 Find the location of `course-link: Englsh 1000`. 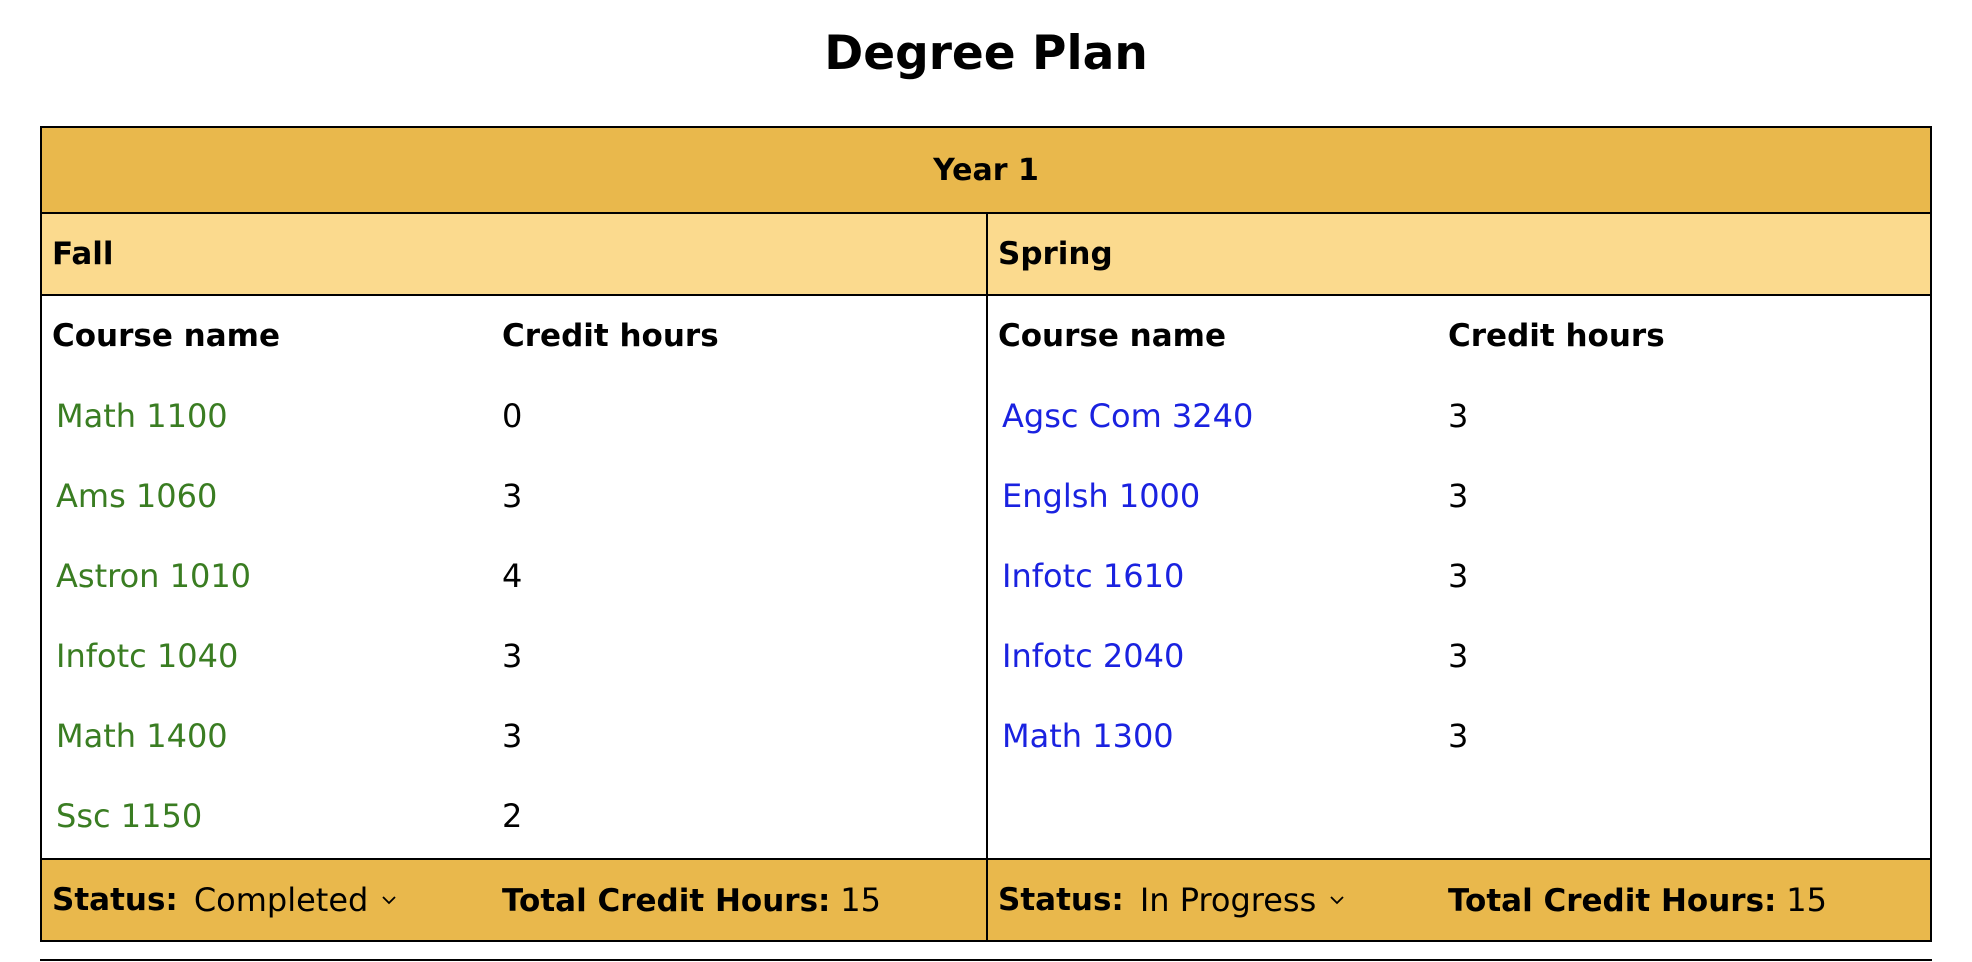

course-link: Englsh 1000 is located at coordinates (1099, 496).